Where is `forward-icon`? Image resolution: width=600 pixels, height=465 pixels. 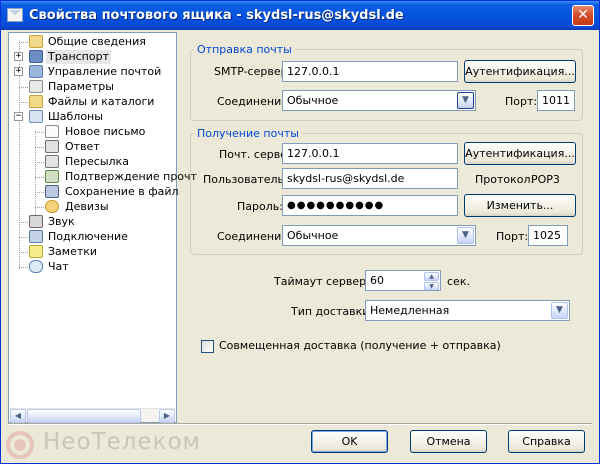 forward-icon is located at coordinates (52, 161).